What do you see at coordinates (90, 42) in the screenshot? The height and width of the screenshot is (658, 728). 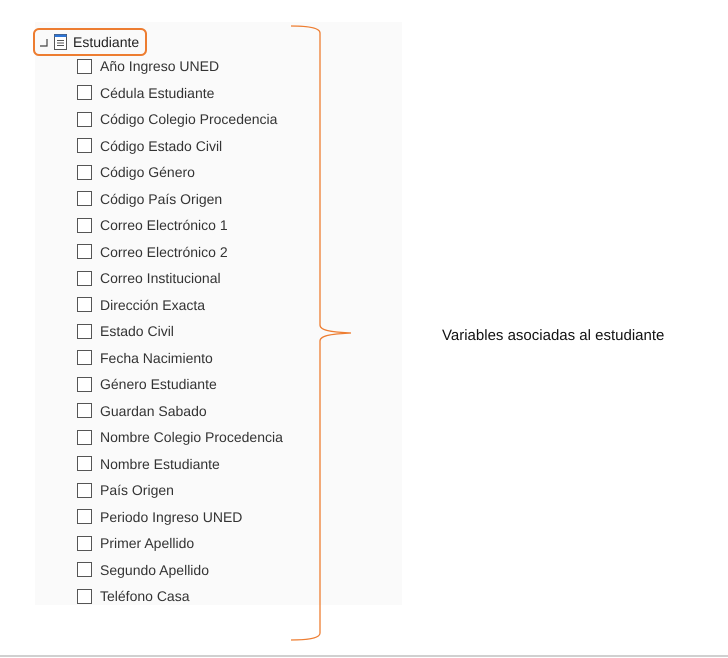 I see `table-node: Estudiante` at bounding box center [90, 42].